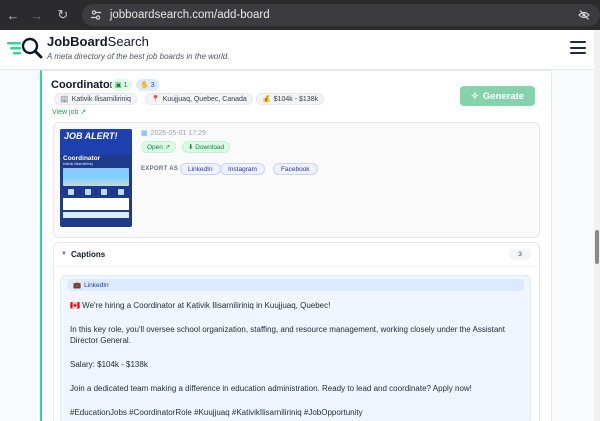 Image resolution: width=600 pixels, height=421 pixels. Describe the element at coordinates (78, 164) in the screenshot. I see `poster-org: Kativik Ilisarniliriniq` at that location.